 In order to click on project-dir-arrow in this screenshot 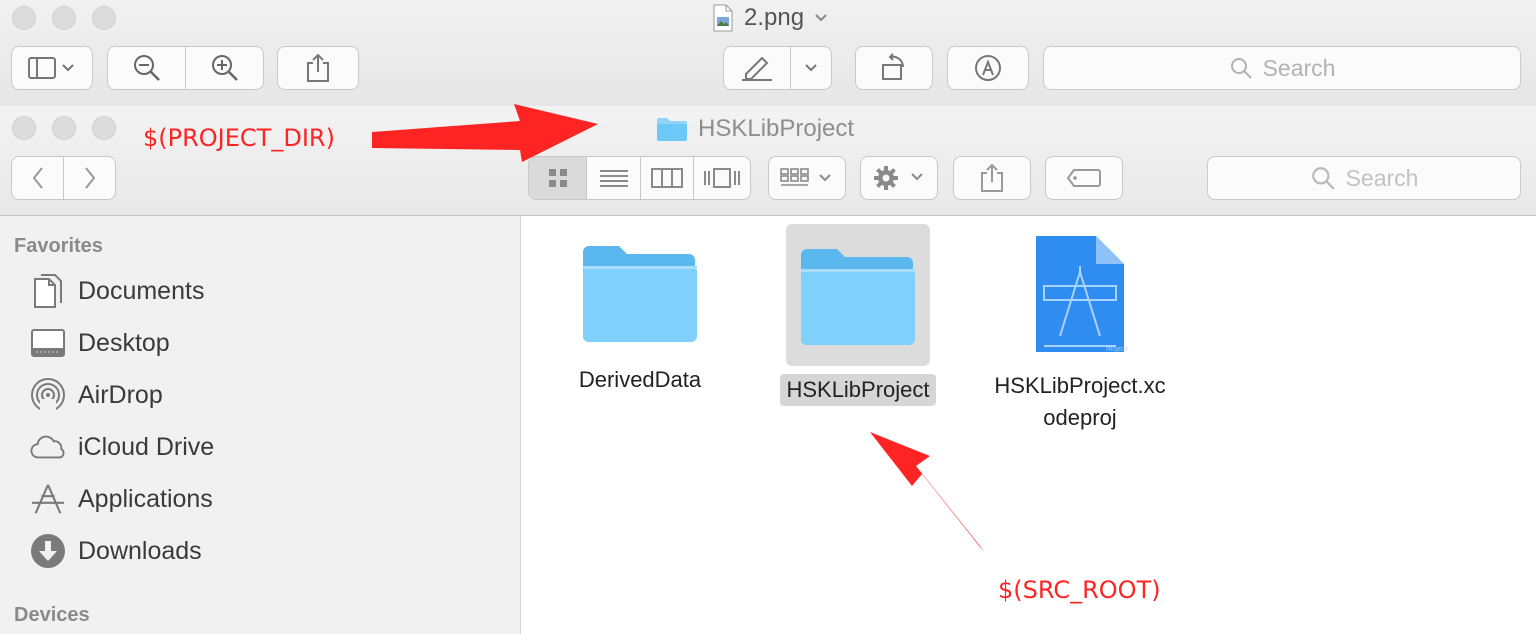, I will do `click(485, 133)`.